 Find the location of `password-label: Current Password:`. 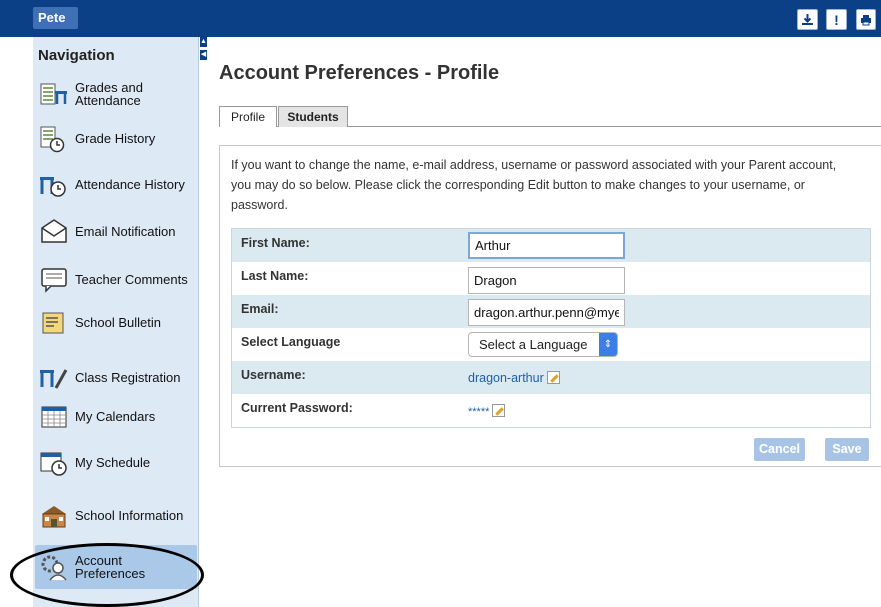

password-label: Current Password: is located at coordinates (297, 408).